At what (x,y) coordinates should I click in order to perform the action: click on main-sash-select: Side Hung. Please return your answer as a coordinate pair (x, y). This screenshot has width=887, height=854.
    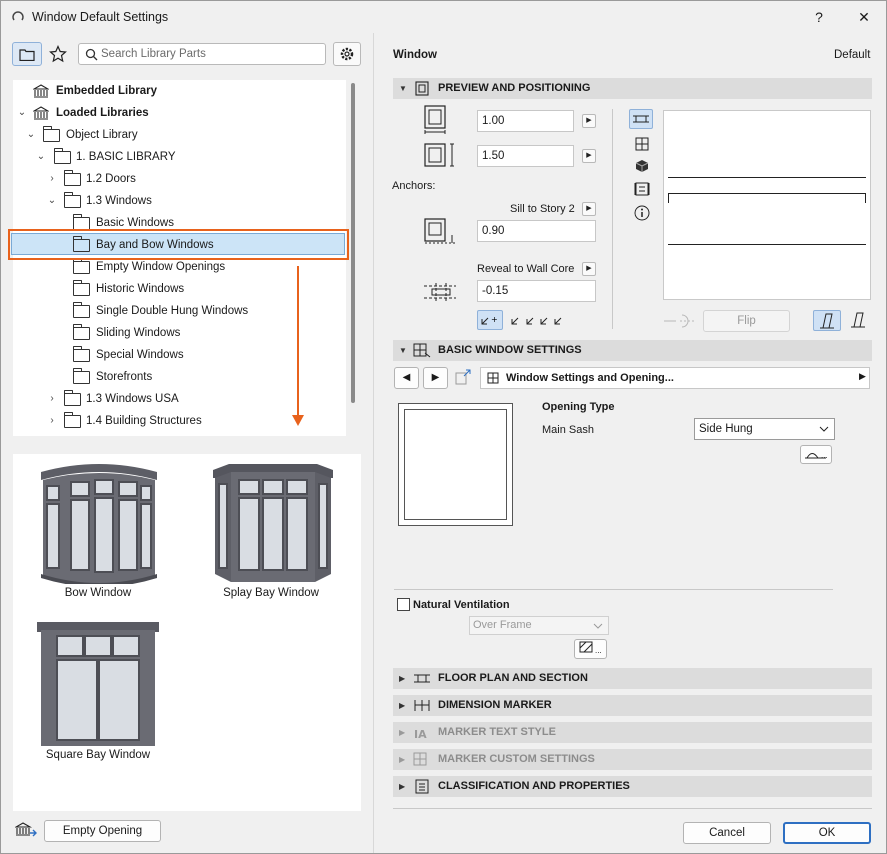
    Looking at the image, I should click on (764, 429).